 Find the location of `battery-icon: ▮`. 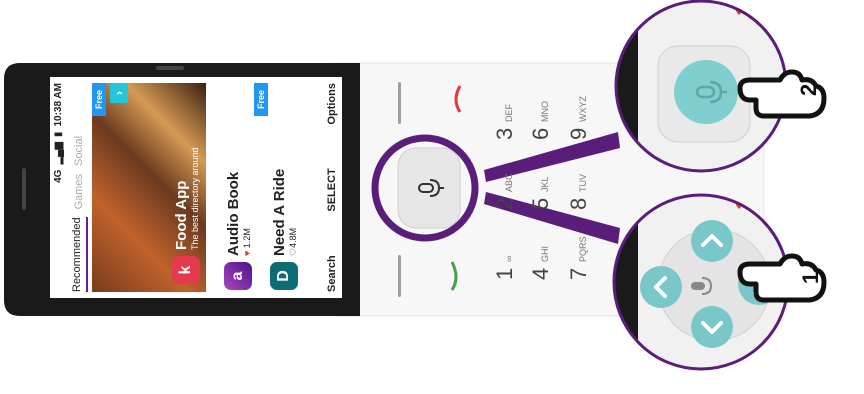

battery-icon: ▮ is located at coordinates (58, 134).